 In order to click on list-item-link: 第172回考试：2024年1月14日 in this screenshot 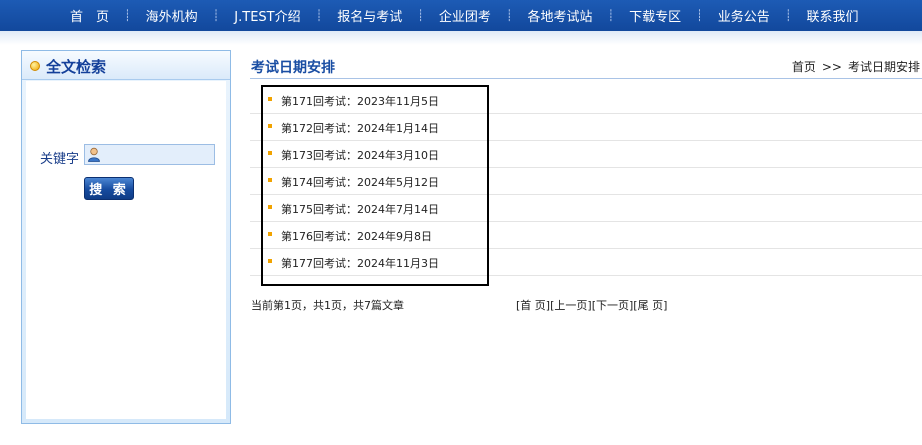, I will do `click(360, 128)`.